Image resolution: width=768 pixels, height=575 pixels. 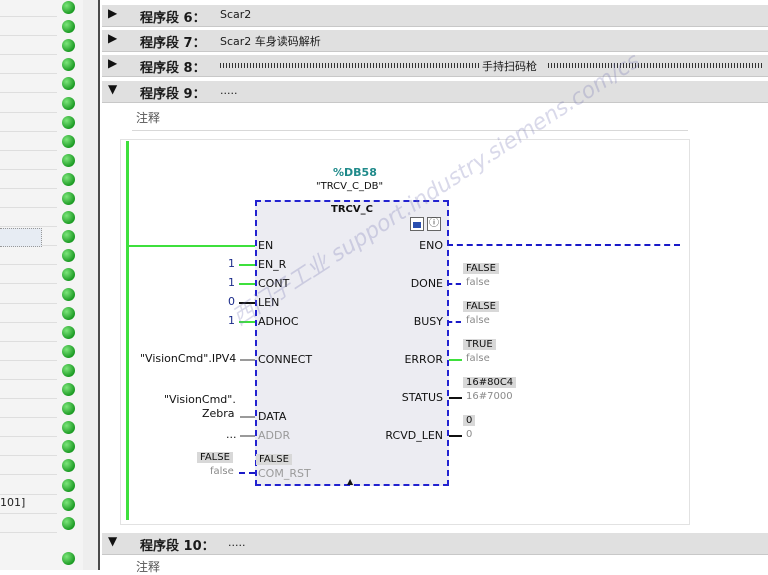 I want to click on busy-wire, so click(x=454, y=322).